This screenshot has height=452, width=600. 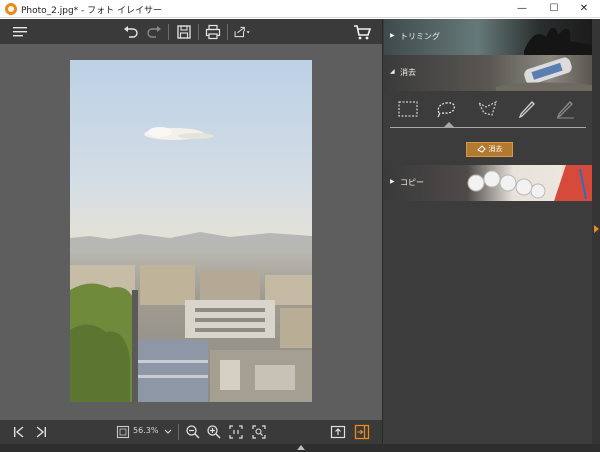 I want to click on zoom-out-icon, so click(x=193, y=432).